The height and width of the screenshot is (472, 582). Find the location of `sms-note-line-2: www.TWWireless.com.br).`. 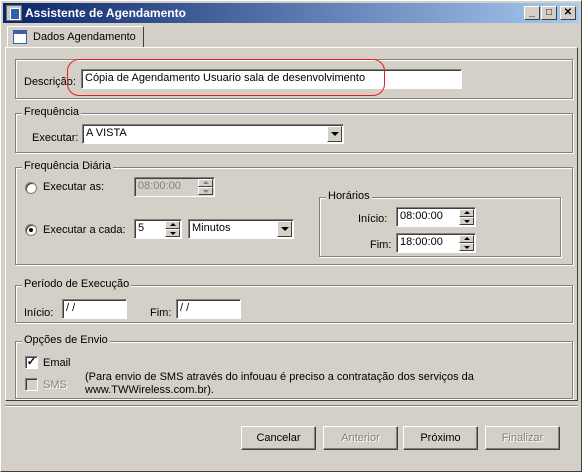

sms-note-line-2: www.TWWireless.com.br). is located at coordinates (149, 390).